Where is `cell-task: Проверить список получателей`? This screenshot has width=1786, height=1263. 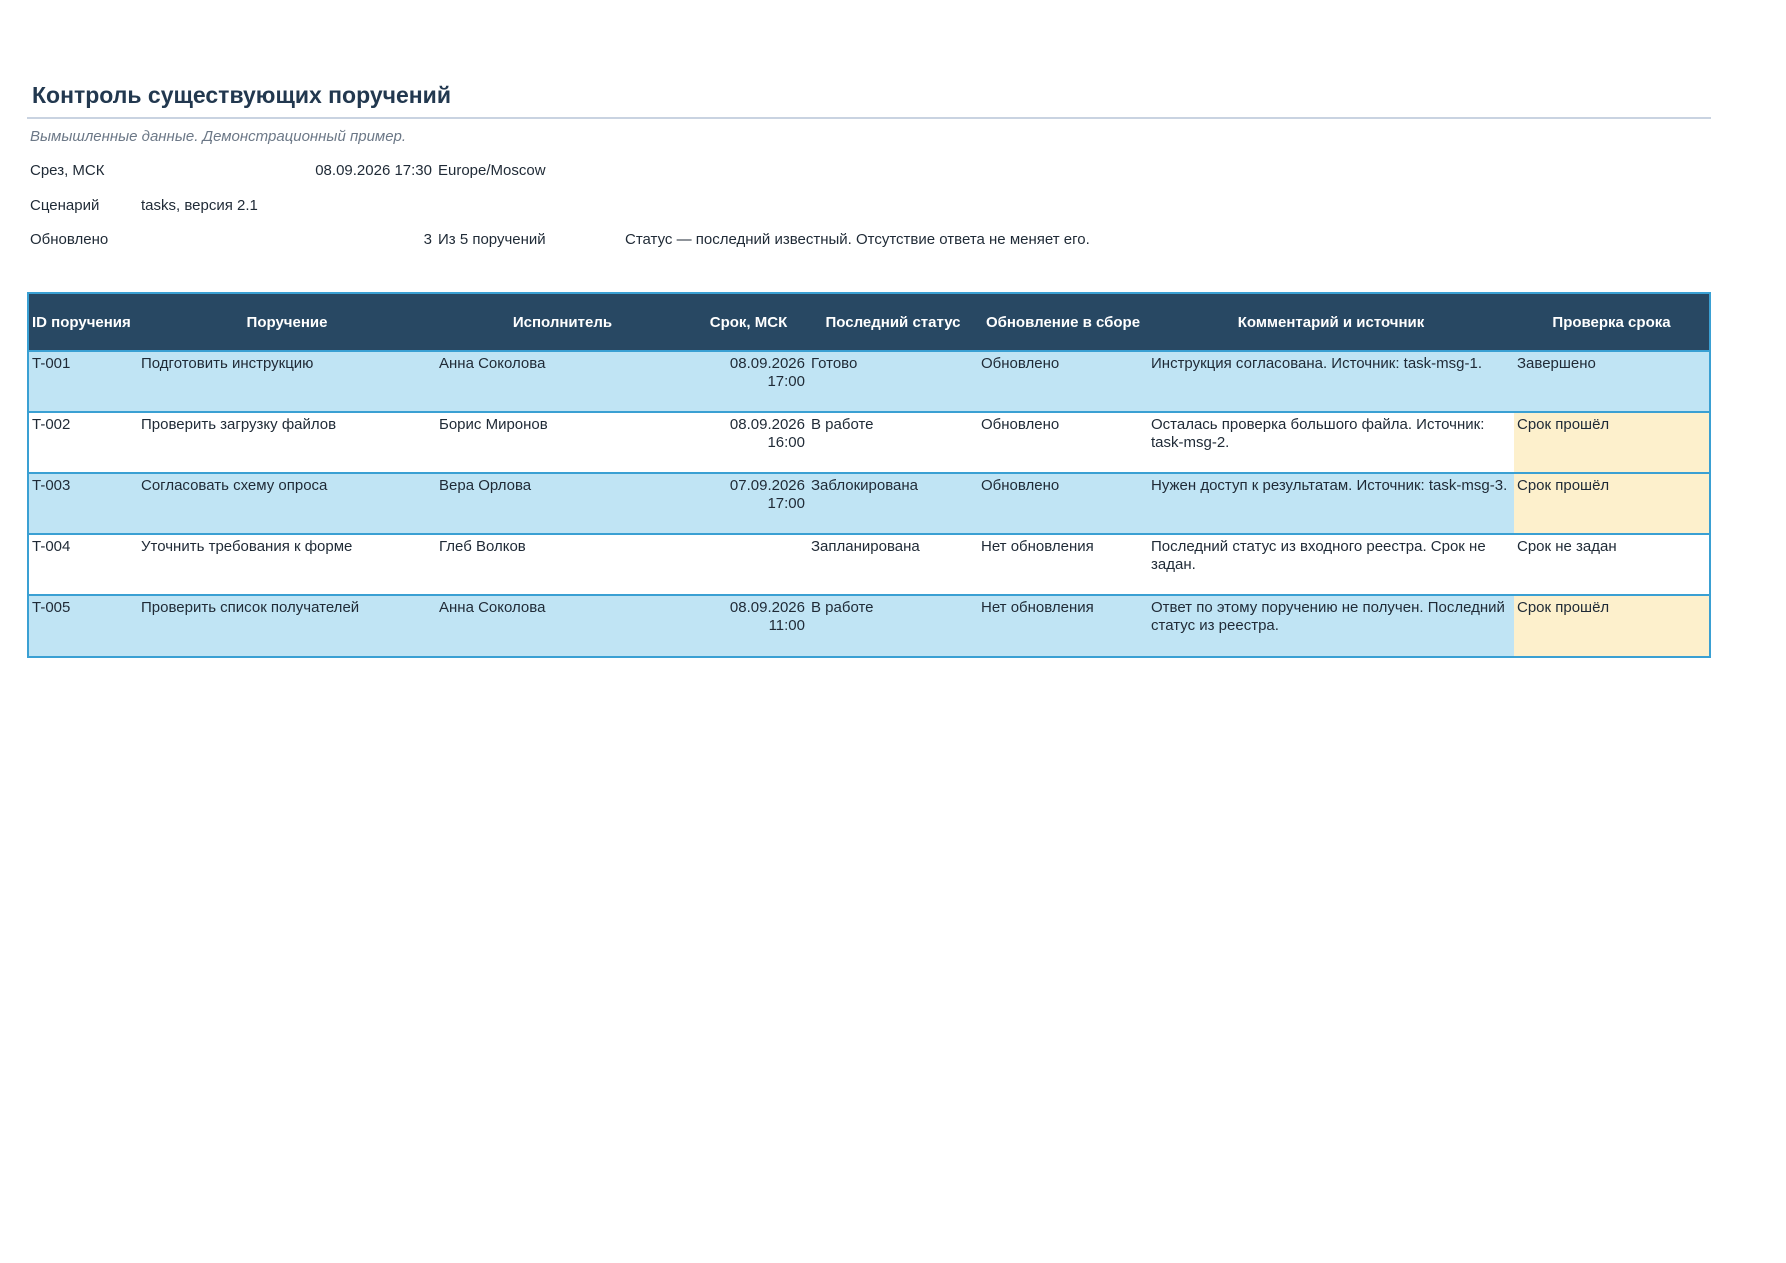
cell-task: Проверить список получателей is located at coordinates (287, 625).